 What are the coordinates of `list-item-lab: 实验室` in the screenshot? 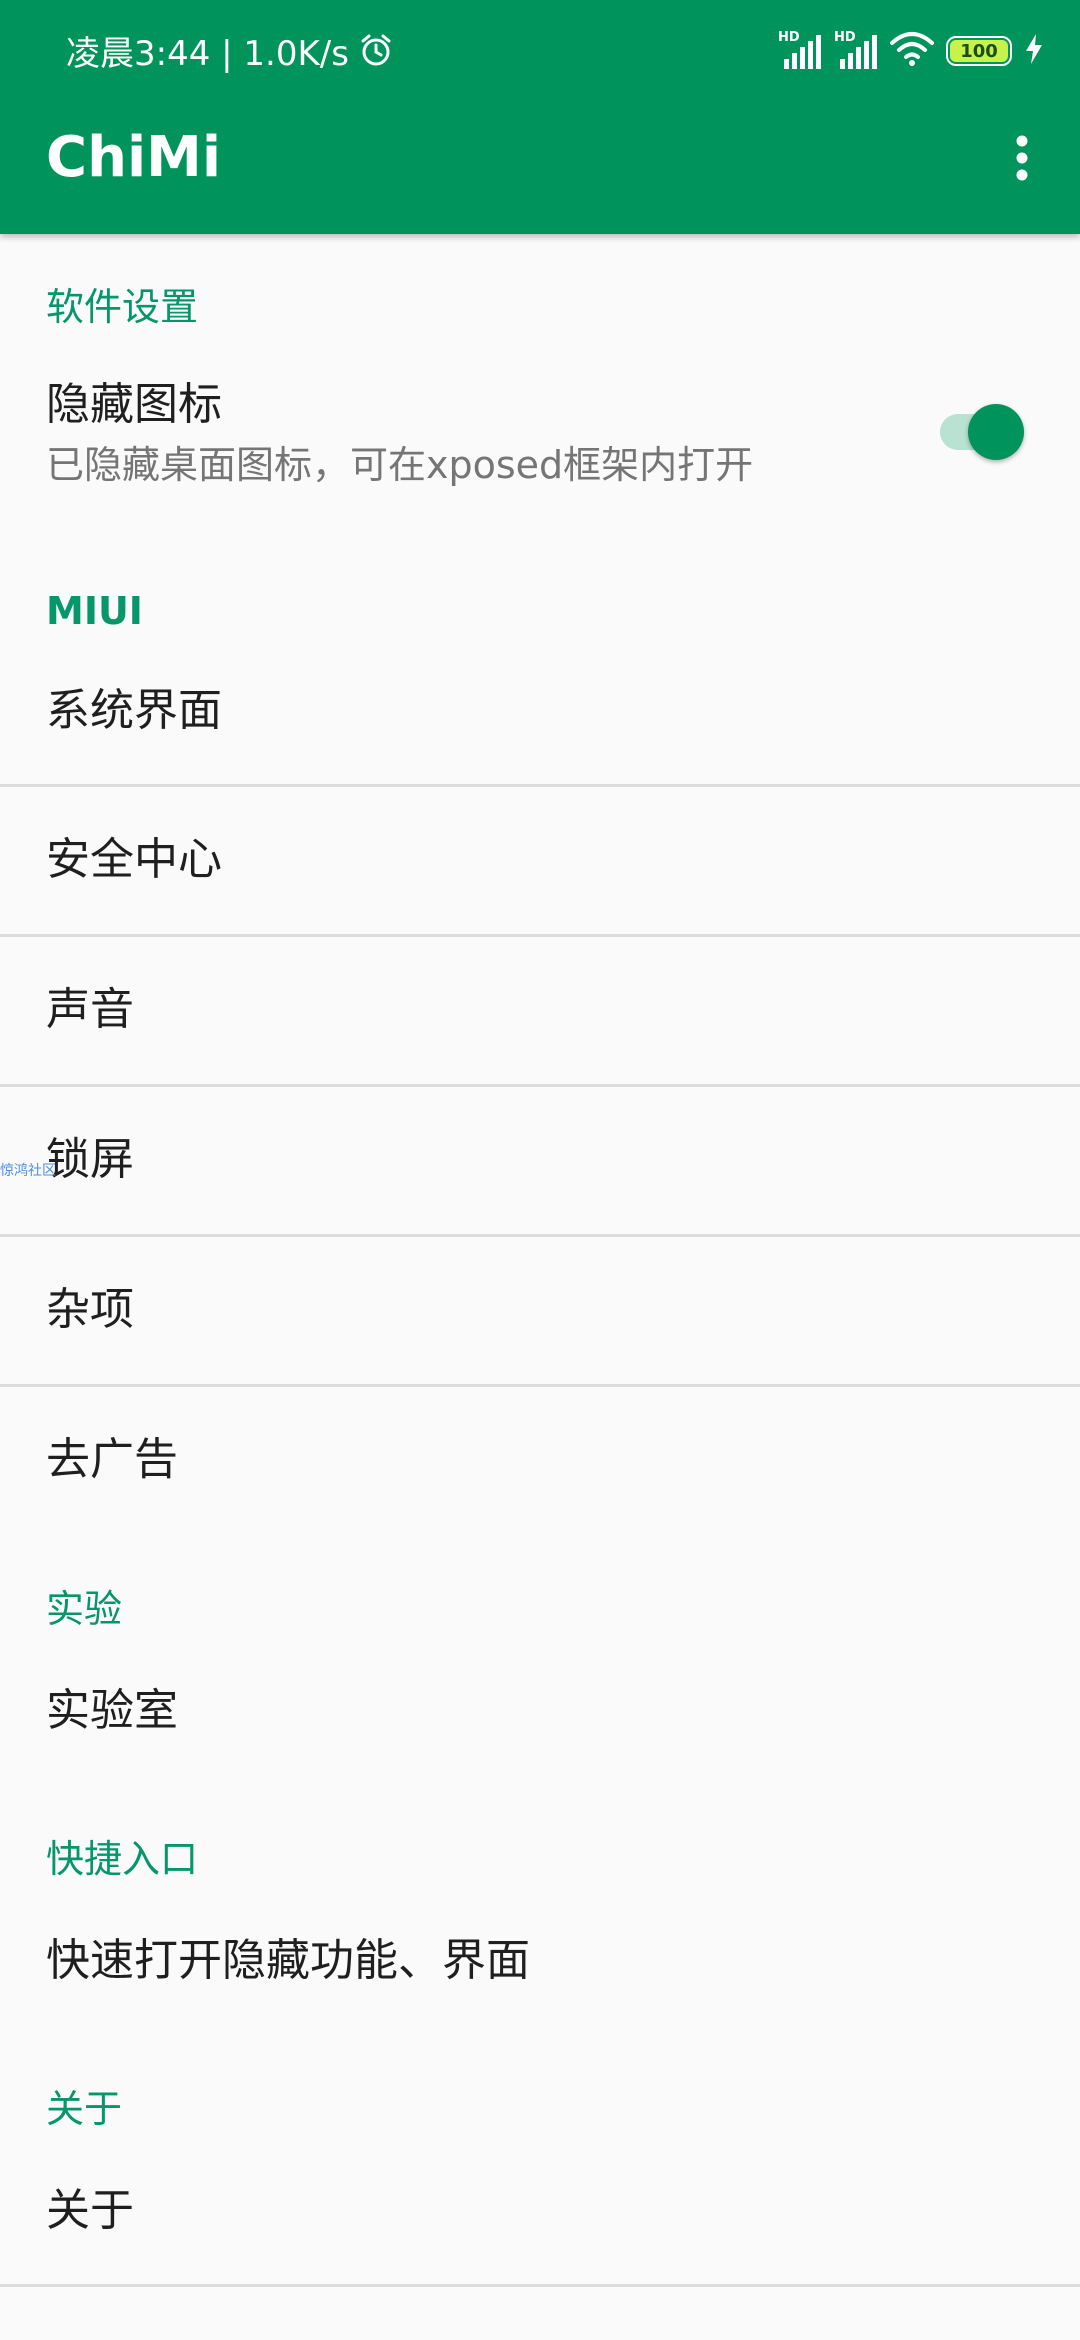 It's located at (540, 1710).